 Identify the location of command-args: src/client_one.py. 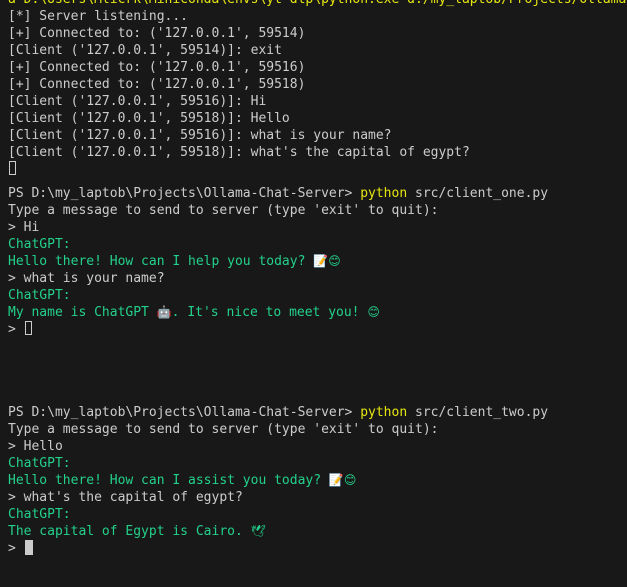
(478, 193).